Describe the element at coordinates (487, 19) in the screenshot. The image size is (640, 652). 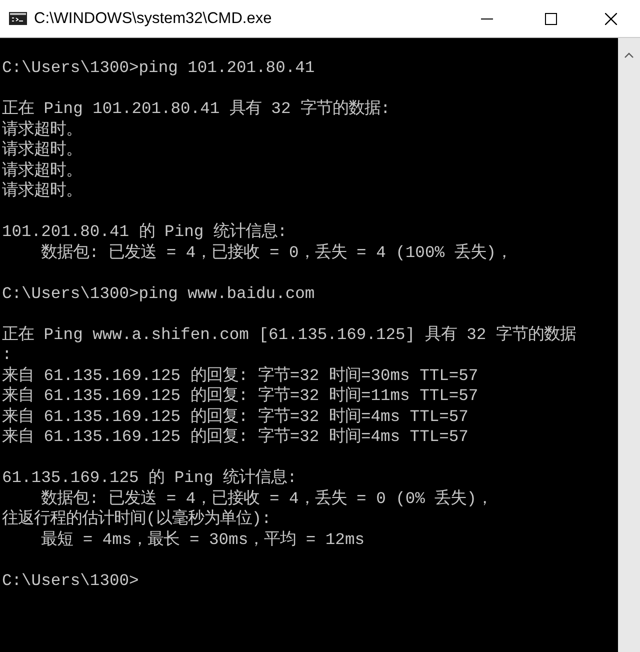
I see `minimize-icon` at that location.